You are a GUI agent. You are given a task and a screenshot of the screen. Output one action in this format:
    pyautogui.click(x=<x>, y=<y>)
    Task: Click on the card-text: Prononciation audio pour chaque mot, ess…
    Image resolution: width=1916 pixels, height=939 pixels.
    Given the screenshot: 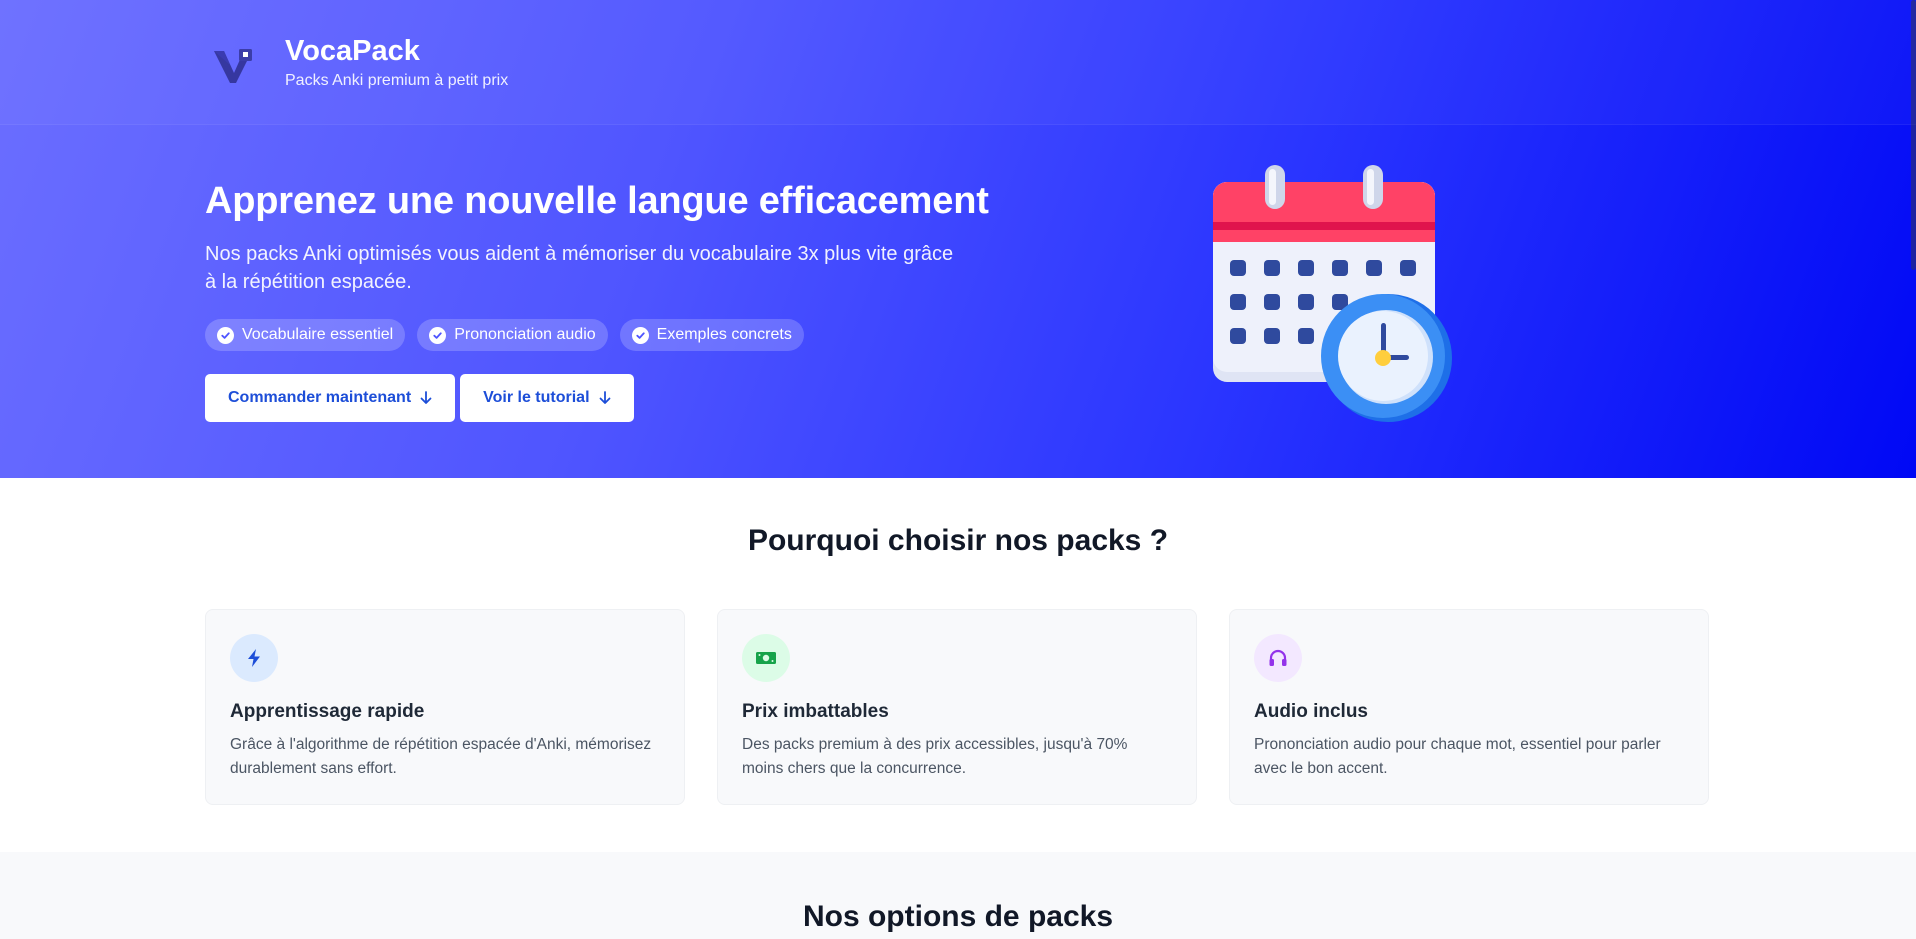 What is the action you would take?
    pyautogui.click(x=1457, y=756)
    